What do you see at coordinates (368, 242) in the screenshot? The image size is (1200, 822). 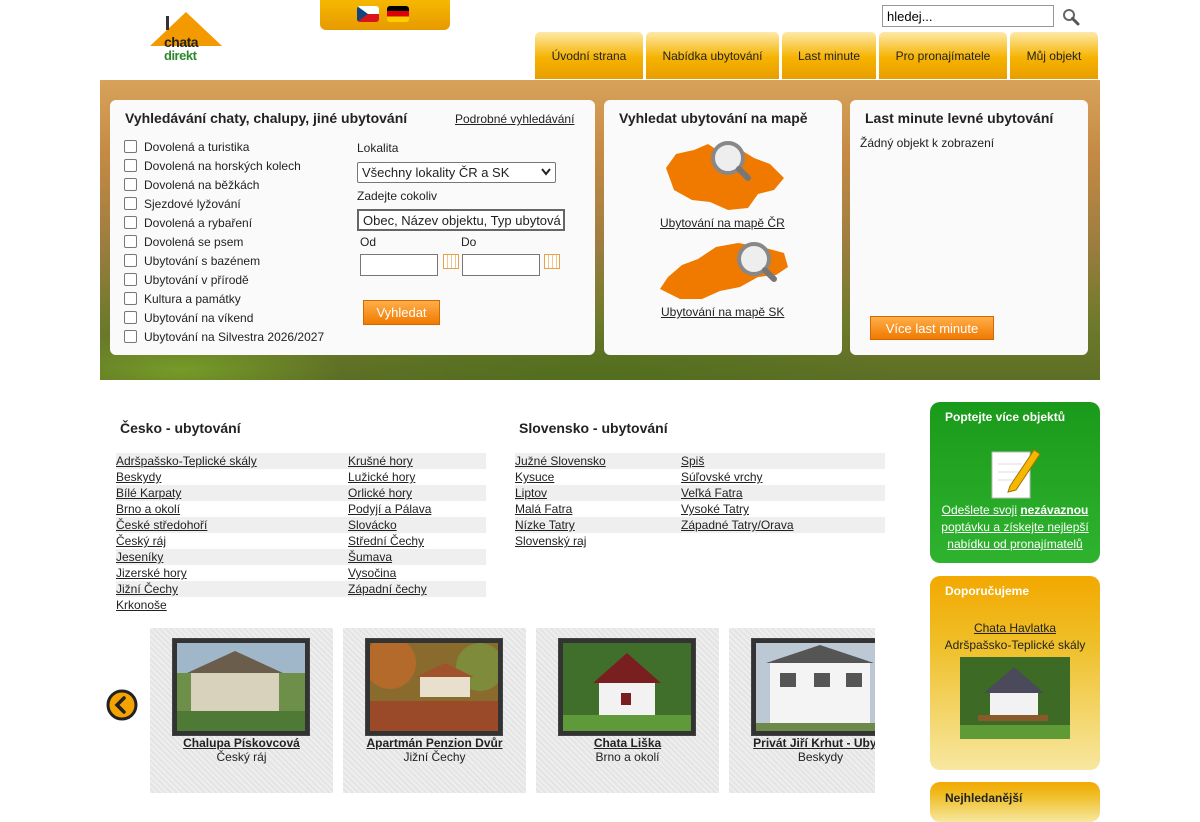 I see `from-label: Od` at bounding box center [368, 242].